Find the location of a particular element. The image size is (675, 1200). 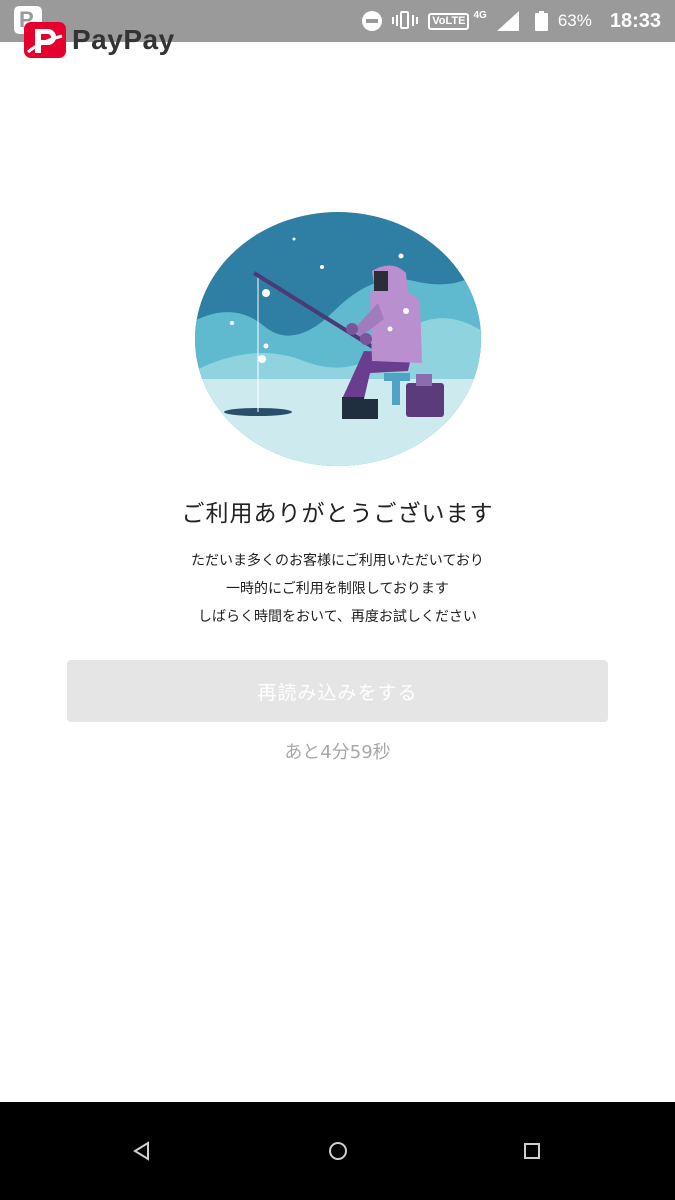

back-triangle-icon is located at coordinates (141, 1151).